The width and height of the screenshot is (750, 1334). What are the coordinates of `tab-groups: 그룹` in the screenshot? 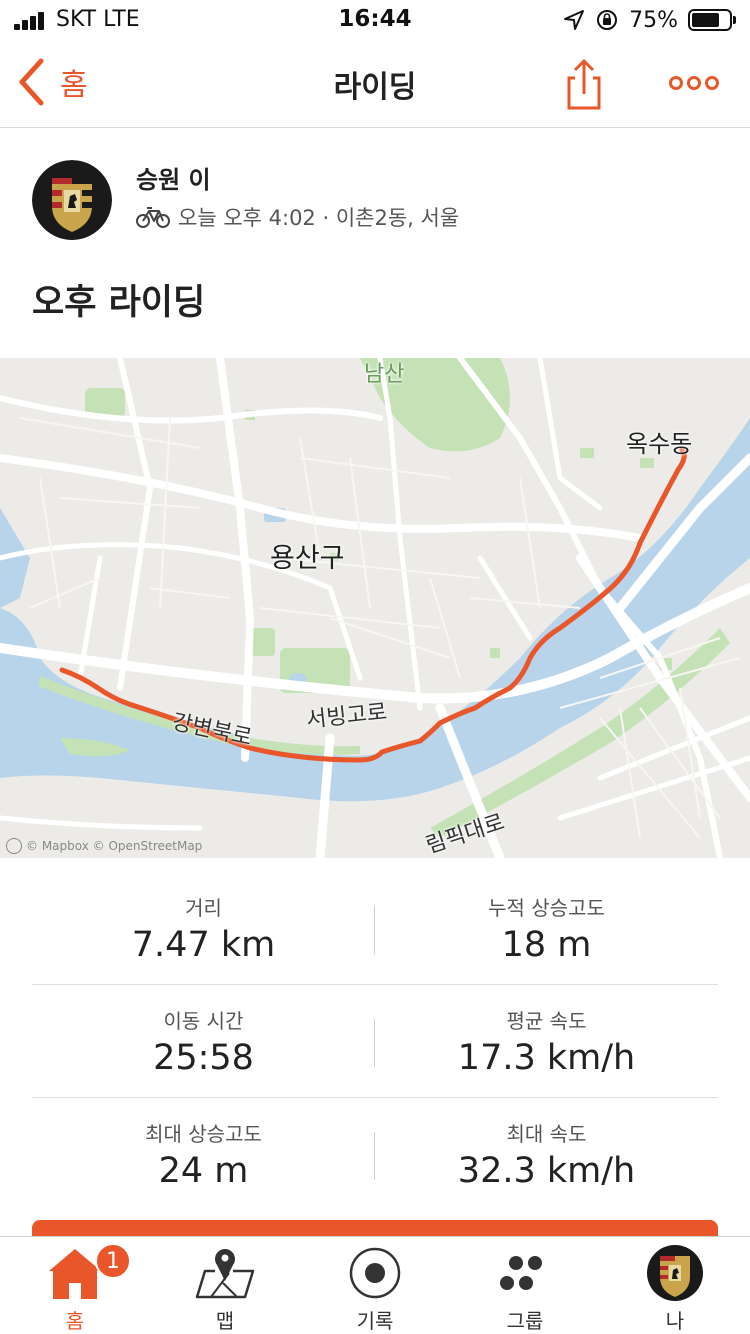 It's located at (525, 1285).